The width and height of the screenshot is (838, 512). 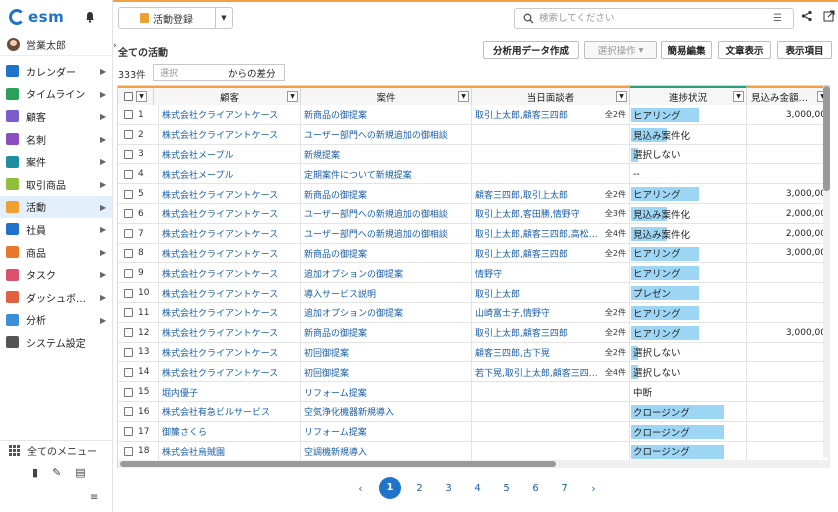 What do you see at coordinates (488, 273) in the screenshot?
I see `interviewee-names: 情野守` at bounding box center [488, 273].